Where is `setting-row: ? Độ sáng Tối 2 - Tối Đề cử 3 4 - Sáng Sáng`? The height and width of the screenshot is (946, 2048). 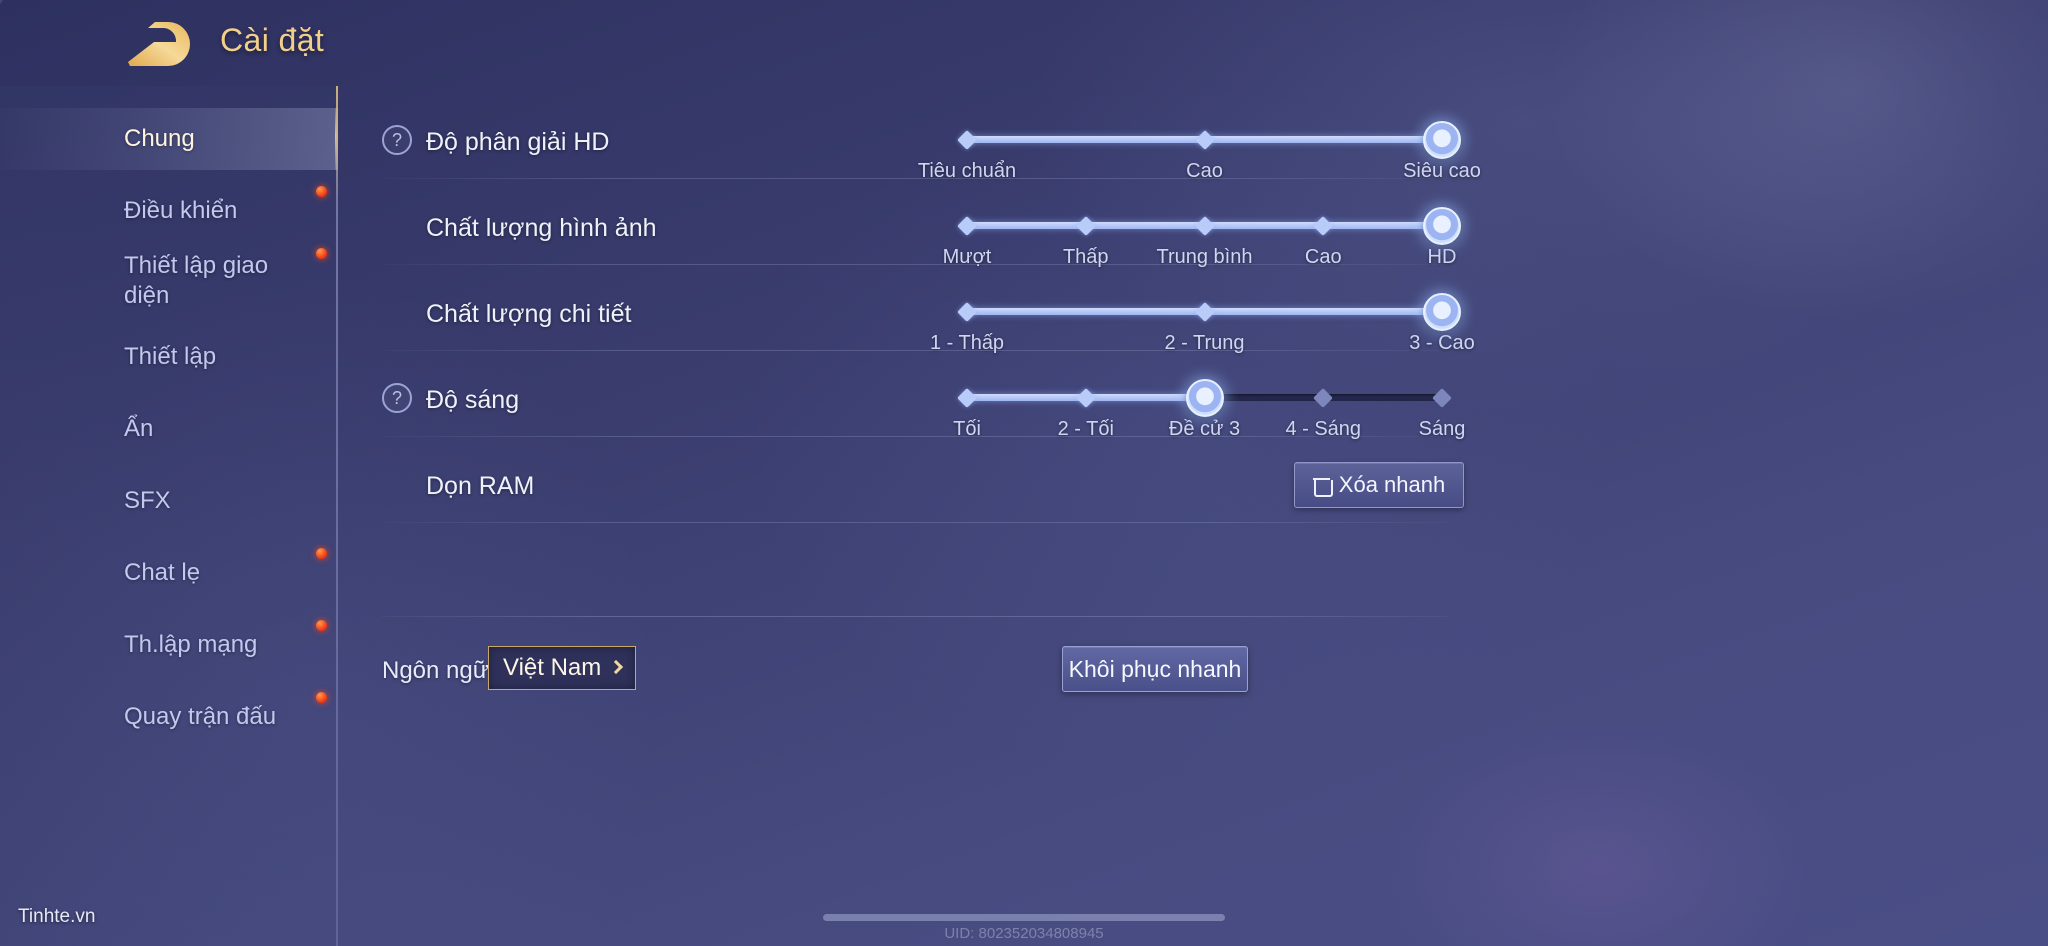
setting-row: ? Độ sáng Tối 2 - Tối Đề cử 3 4 - Sáng Sáng is located at coordinates (923, 403).